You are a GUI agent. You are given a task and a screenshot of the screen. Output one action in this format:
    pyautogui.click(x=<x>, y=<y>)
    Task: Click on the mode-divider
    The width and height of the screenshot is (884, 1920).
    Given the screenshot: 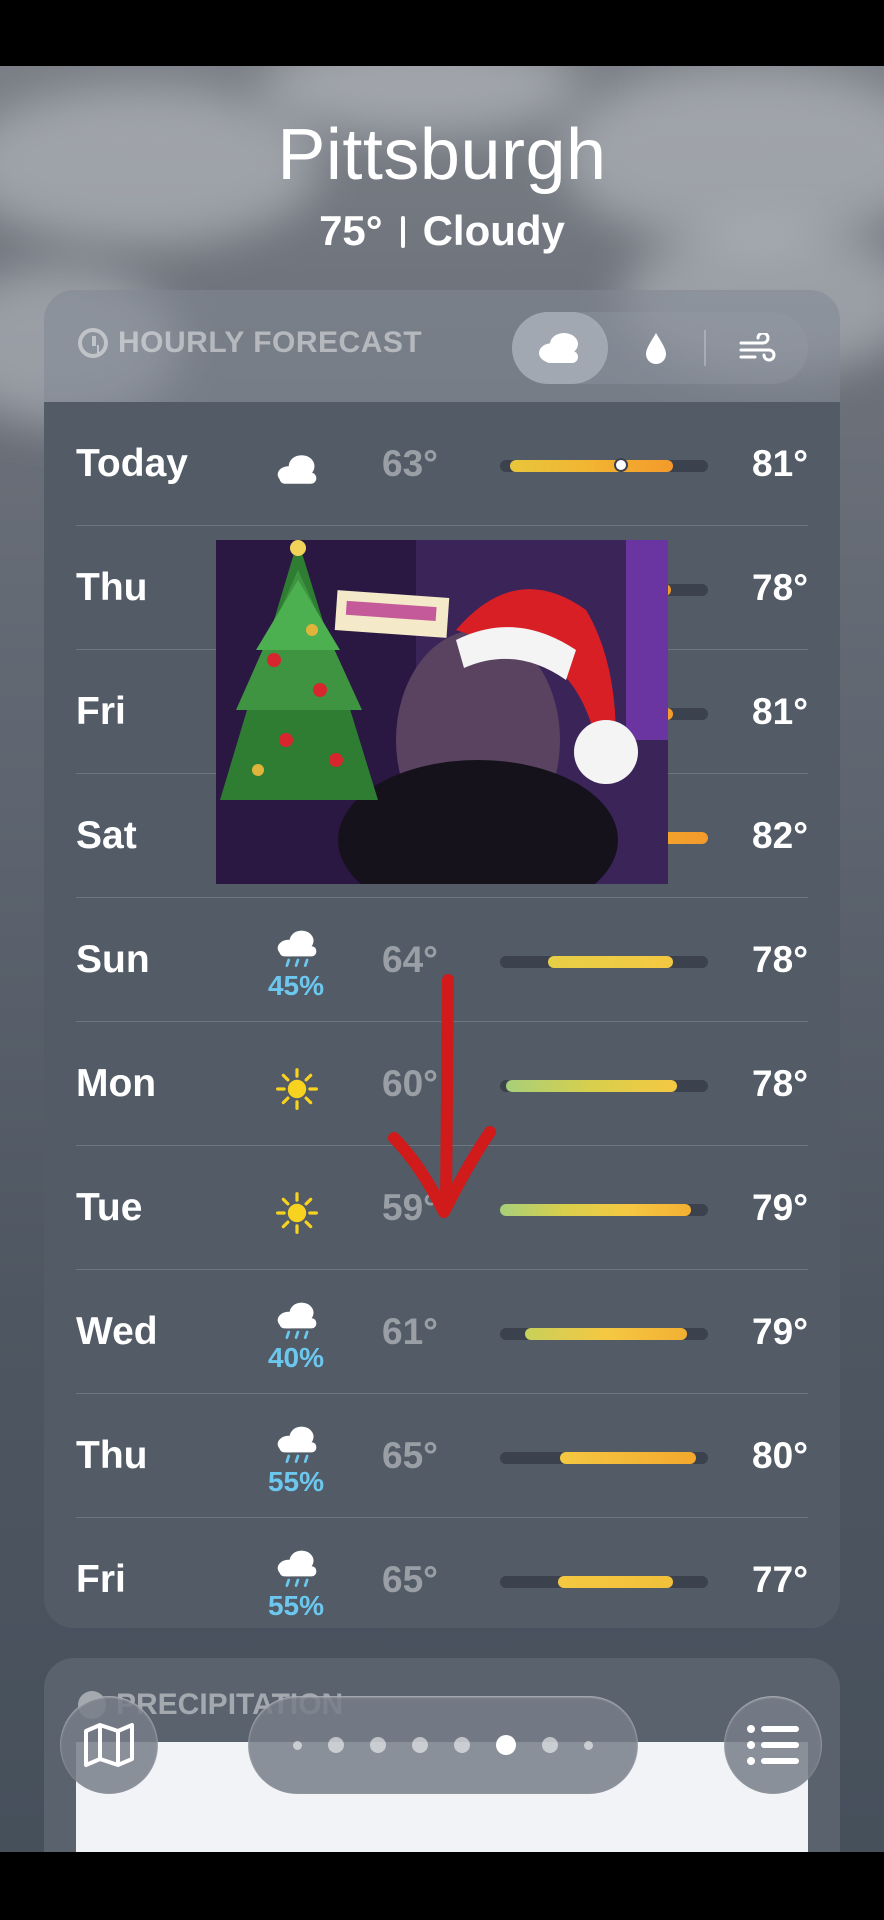 What is the action you would take?
    pyautogui.click(x=705, y=348)
    